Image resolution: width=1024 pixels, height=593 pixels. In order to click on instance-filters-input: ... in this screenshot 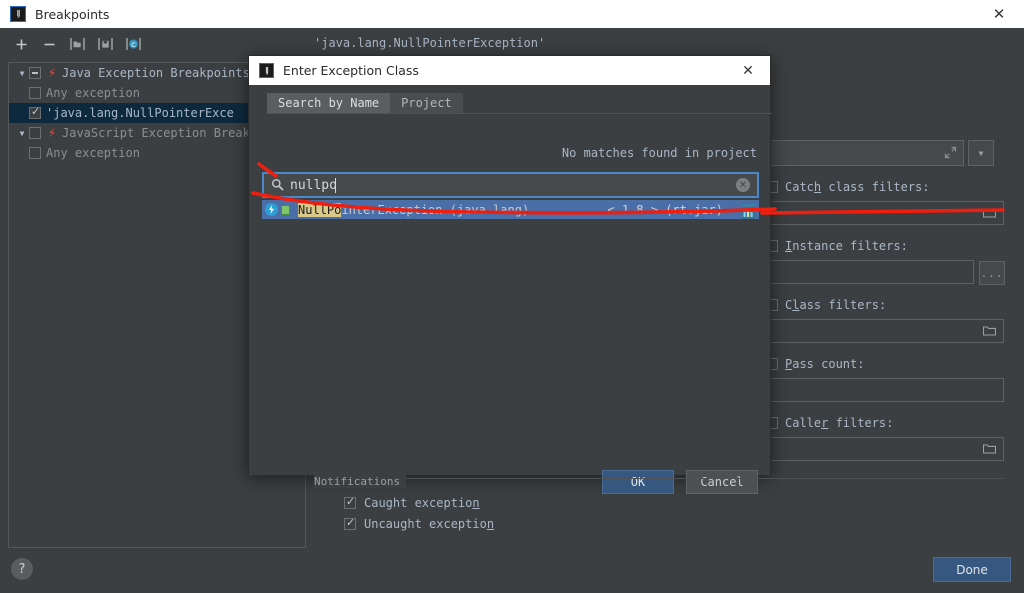, I will do `click(885, 272)`.